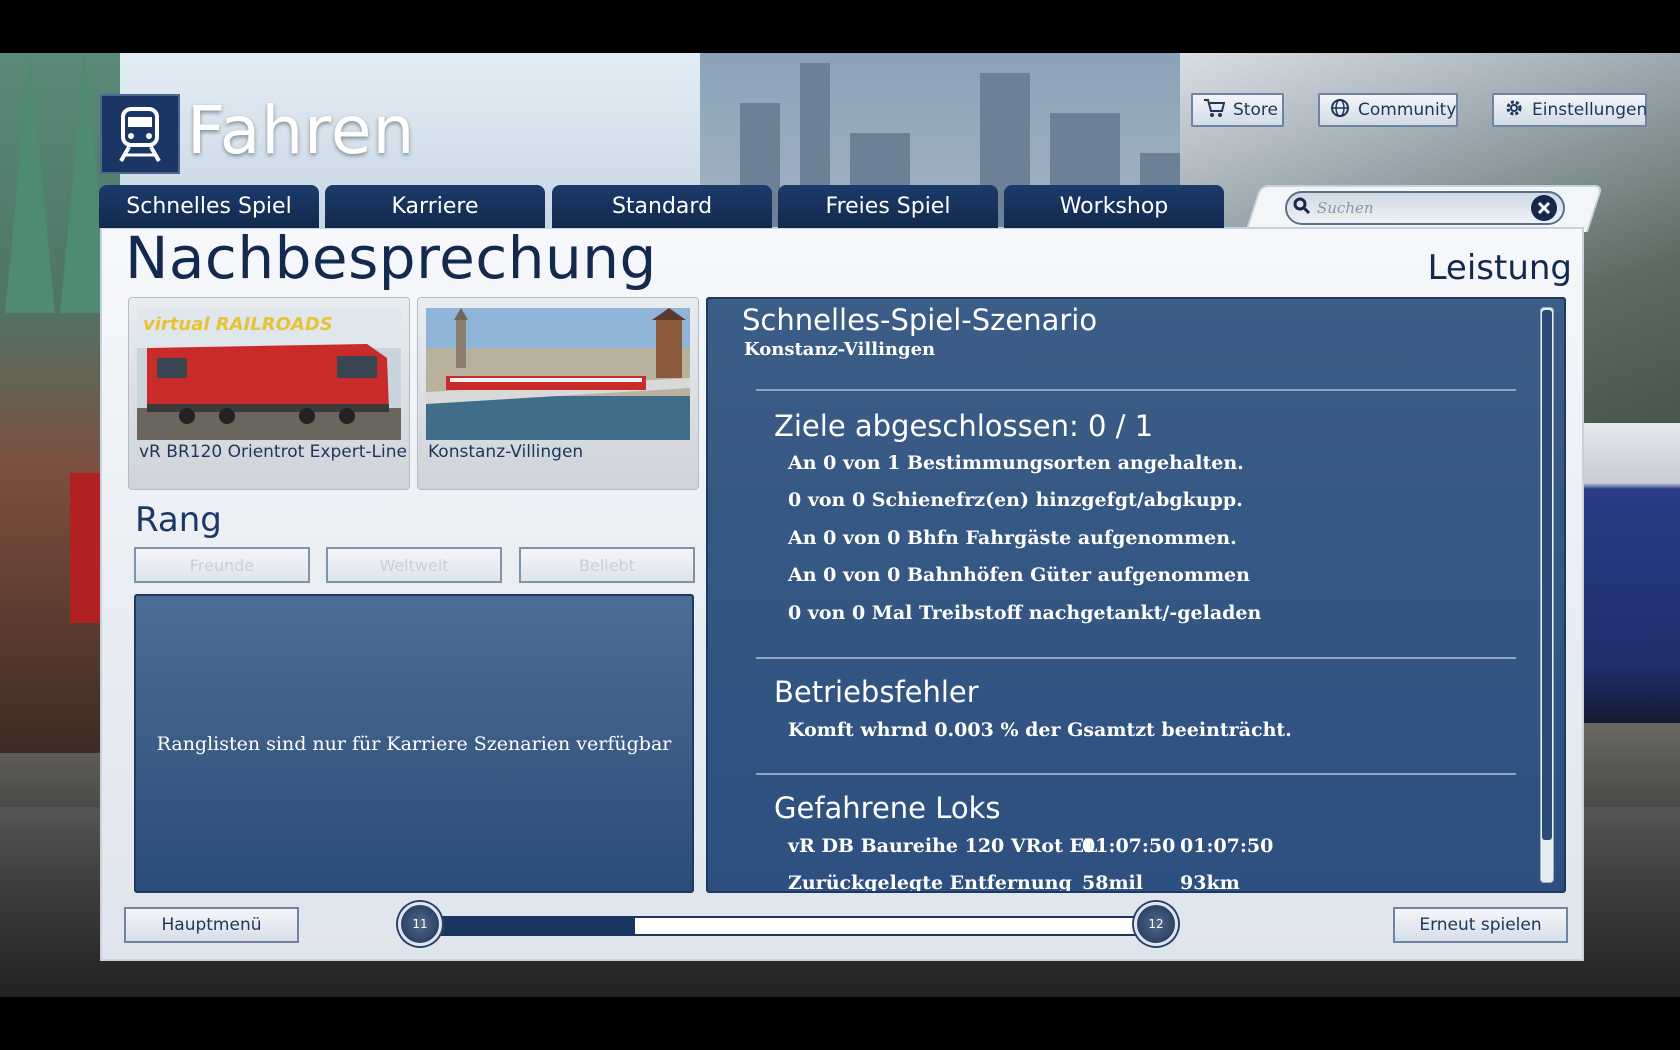 Image resolution: width=1680 pixels, height=1050 pixels. Describe the element at coordinates (888, 206) in the screenshot. I see `tab-freies-spiel: Freies Spiel` at that location.